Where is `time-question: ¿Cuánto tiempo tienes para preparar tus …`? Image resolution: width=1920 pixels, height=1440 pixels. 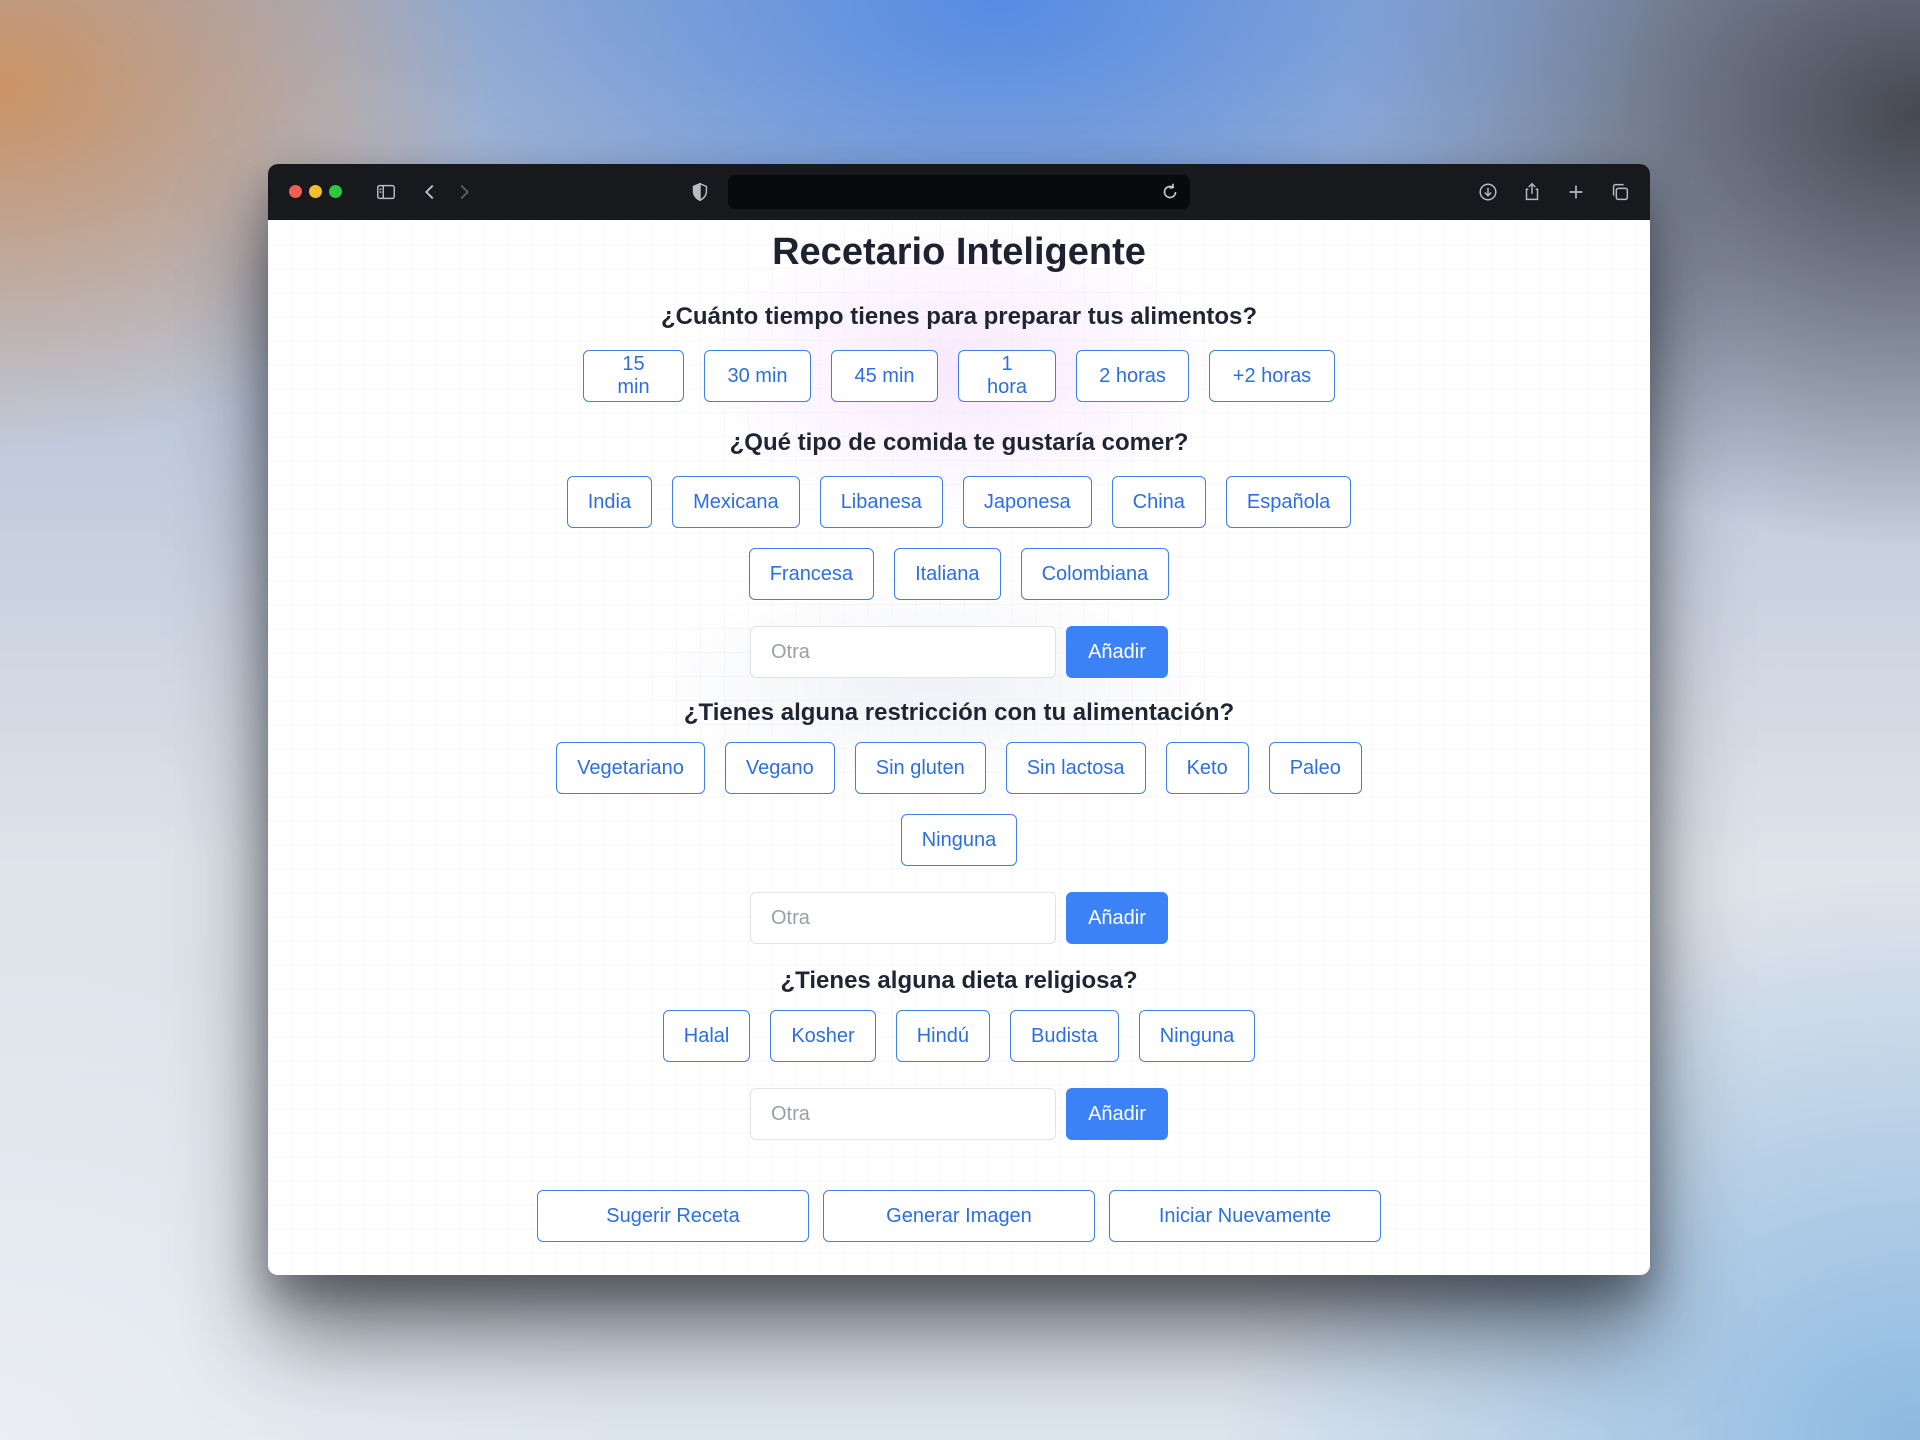 time-question: ¿Cuánto tiempo tienes para preparar tus … is located at coordinates (959, 316).